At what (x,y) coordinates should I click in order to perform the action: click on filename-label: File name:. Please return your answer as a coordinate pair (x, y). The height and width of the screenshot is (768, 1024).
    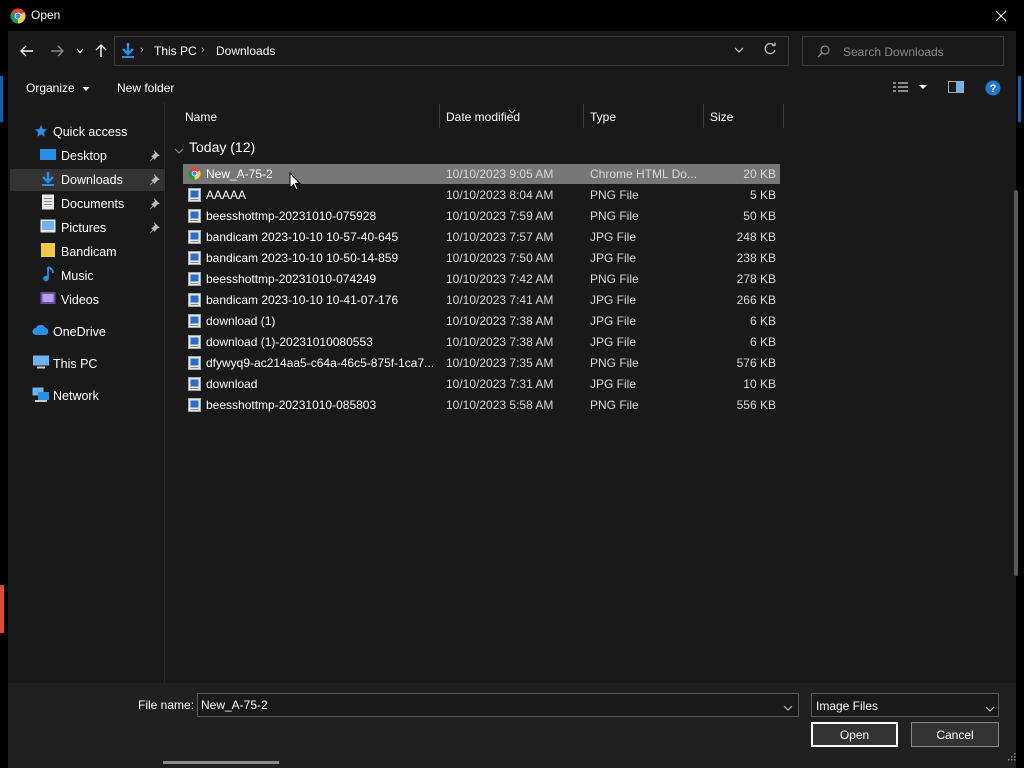
    Looking at the image, I should click on (166, 705).